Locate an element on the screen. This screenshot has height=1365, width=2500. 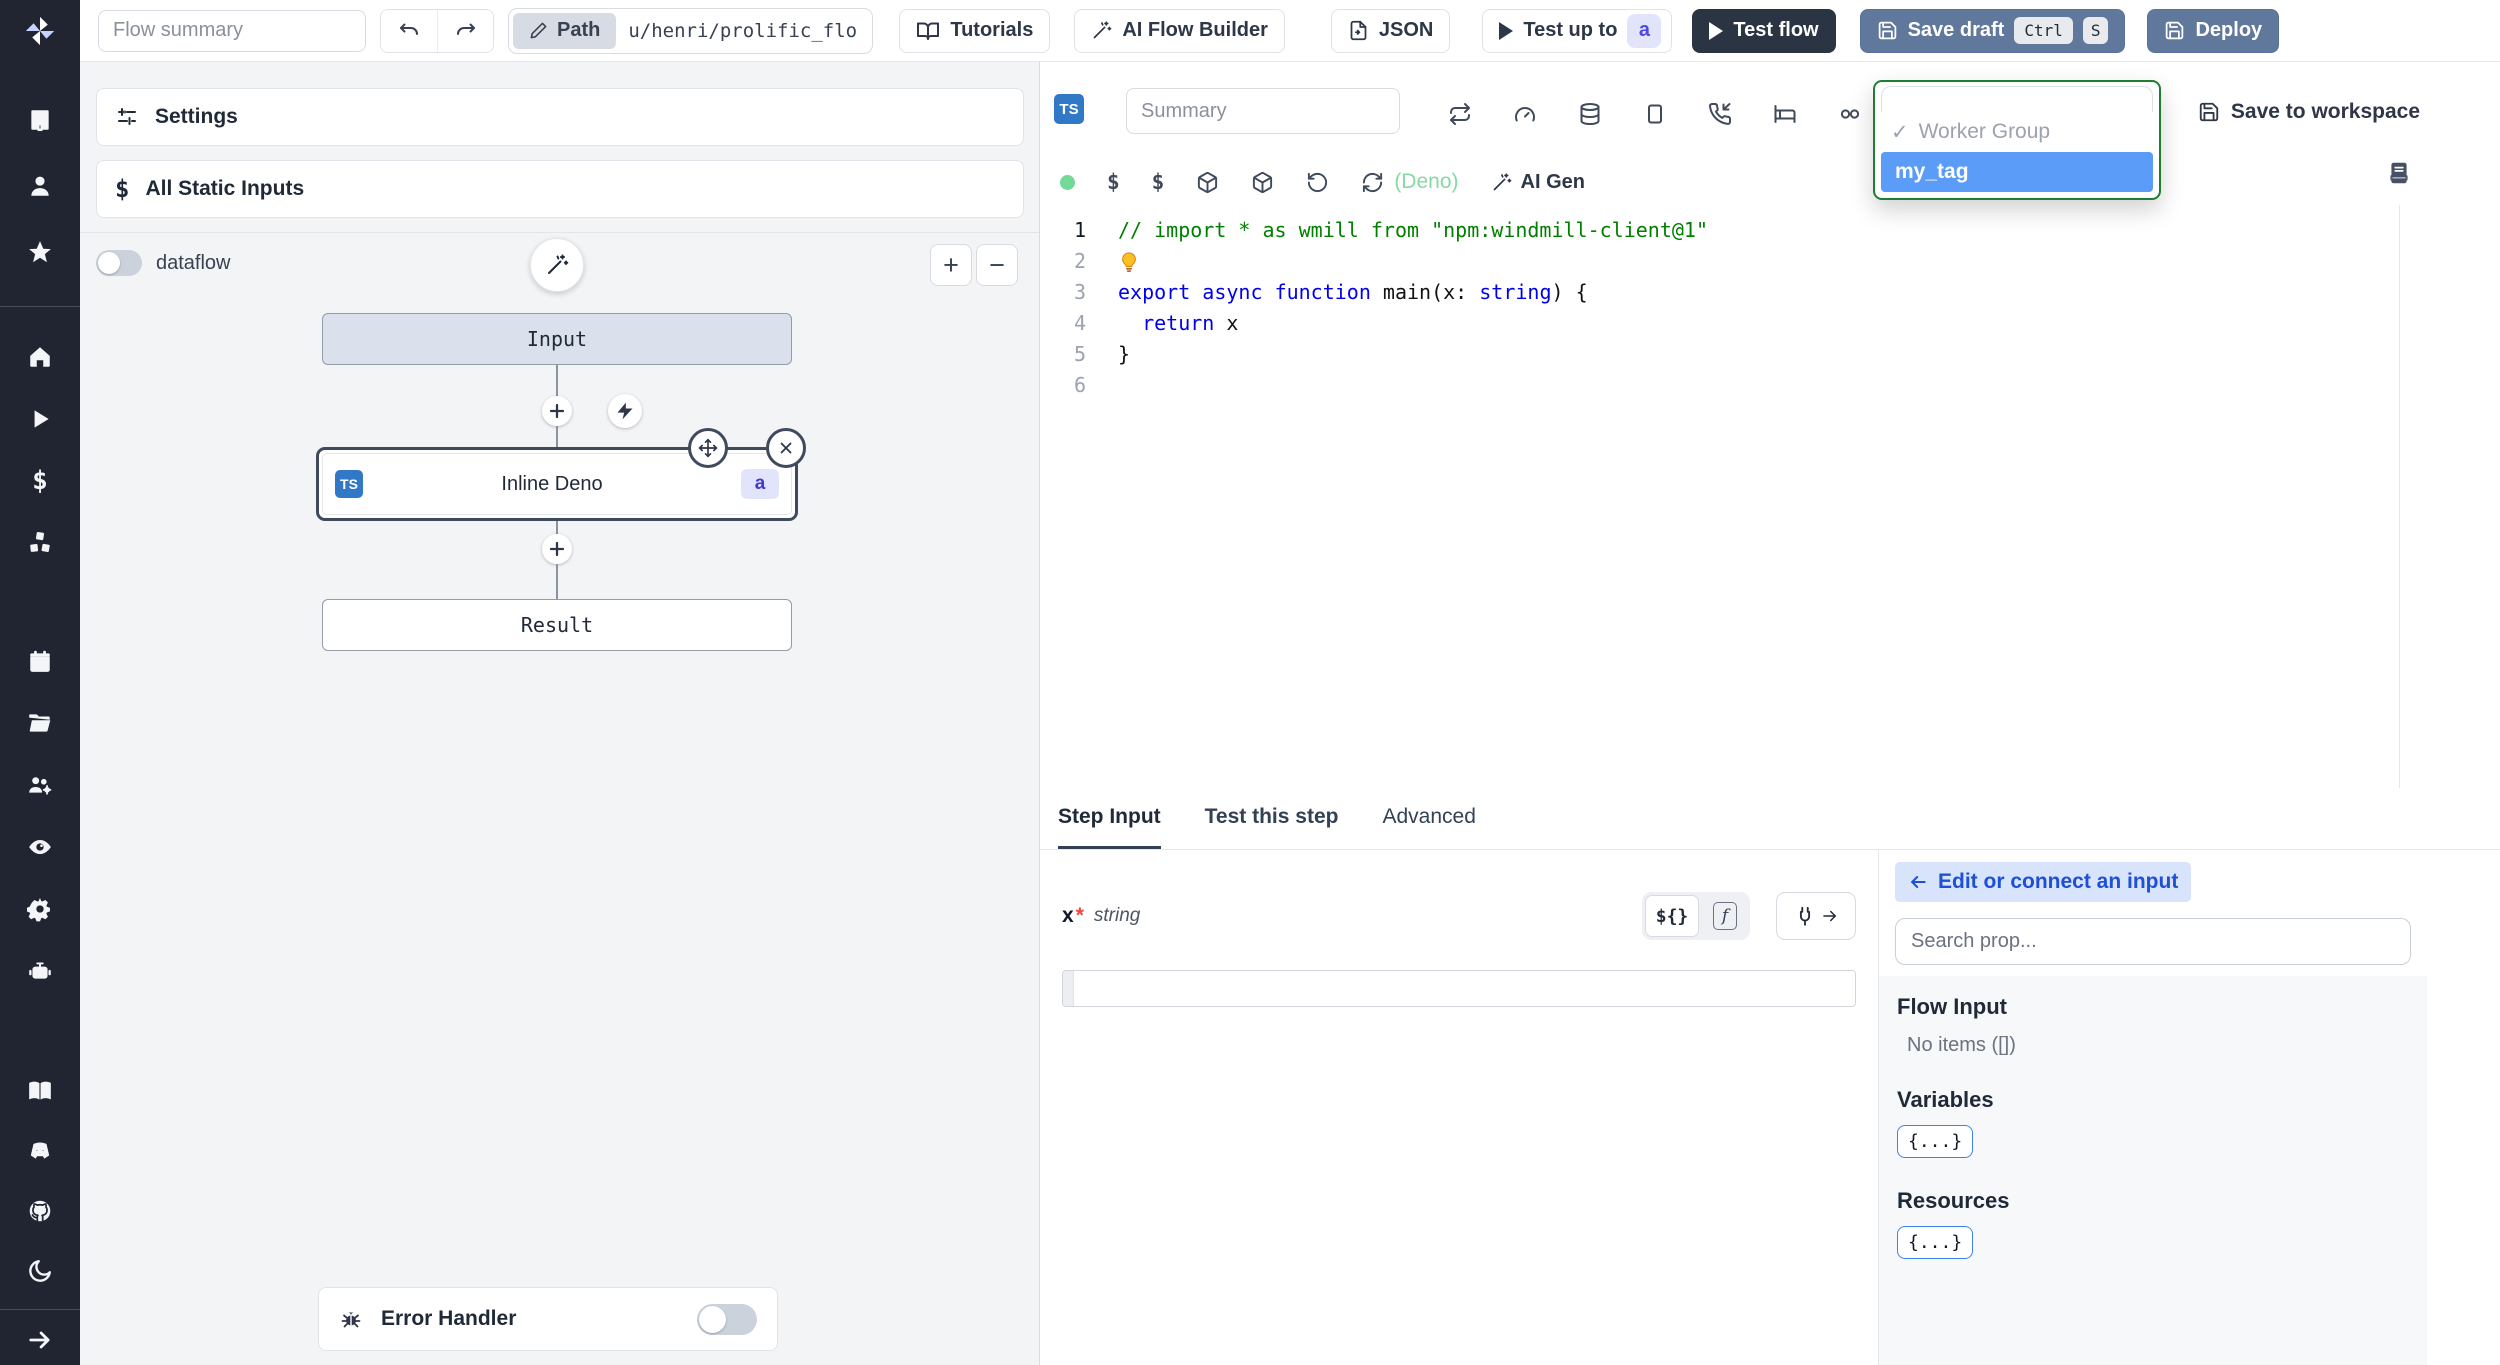
library-icon is located at coordinates (2399, 173).